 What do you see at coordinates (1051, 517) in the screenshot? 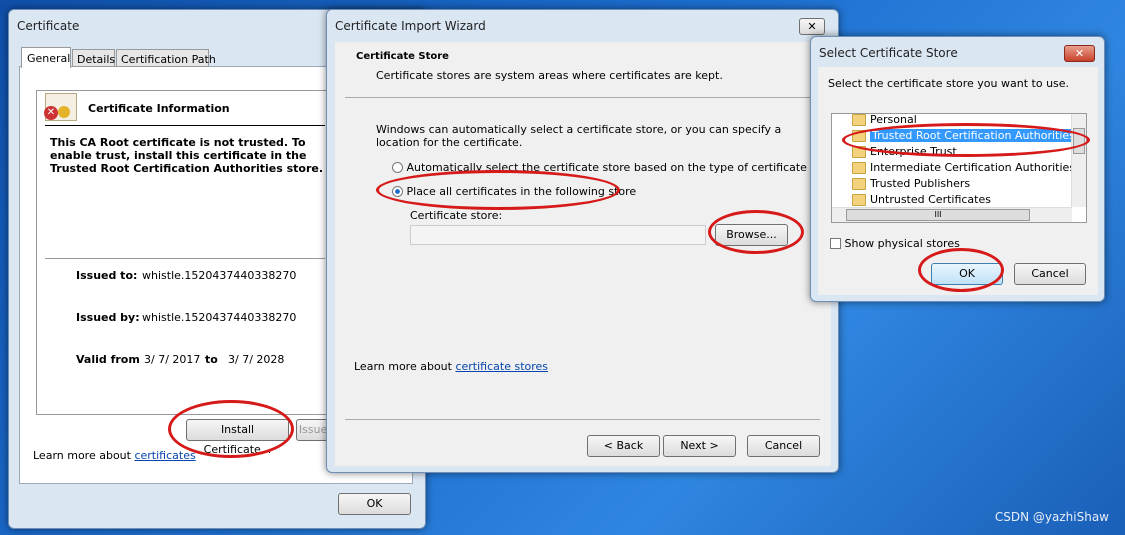
I see `watermark: CSDN @yazhiShaw` at bounding box center [1051, 517].